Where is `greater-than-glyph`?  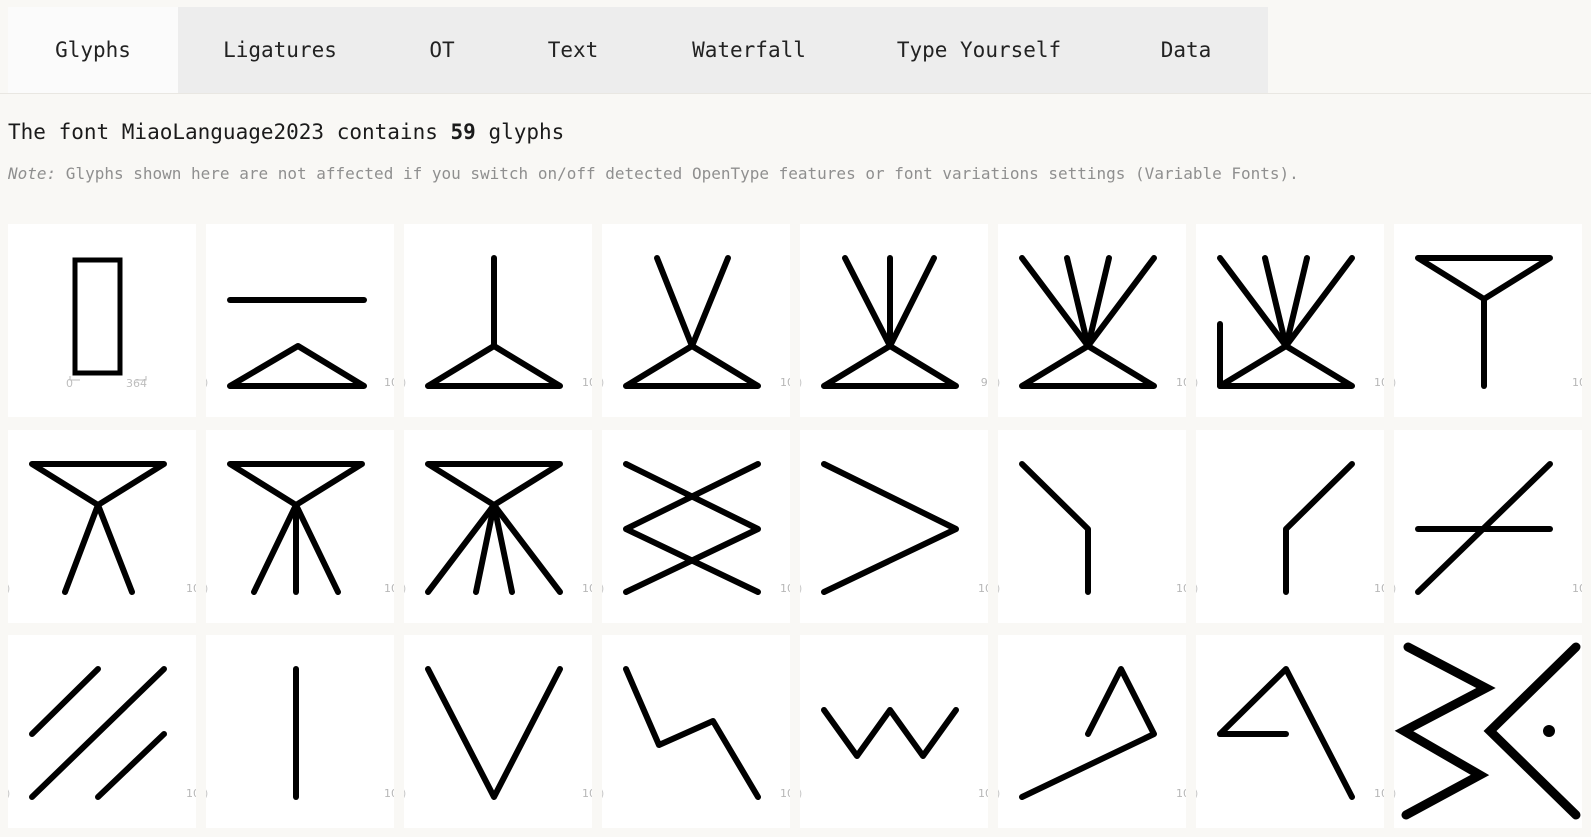 greater-than-glyph is located at coordinates (890, 528).